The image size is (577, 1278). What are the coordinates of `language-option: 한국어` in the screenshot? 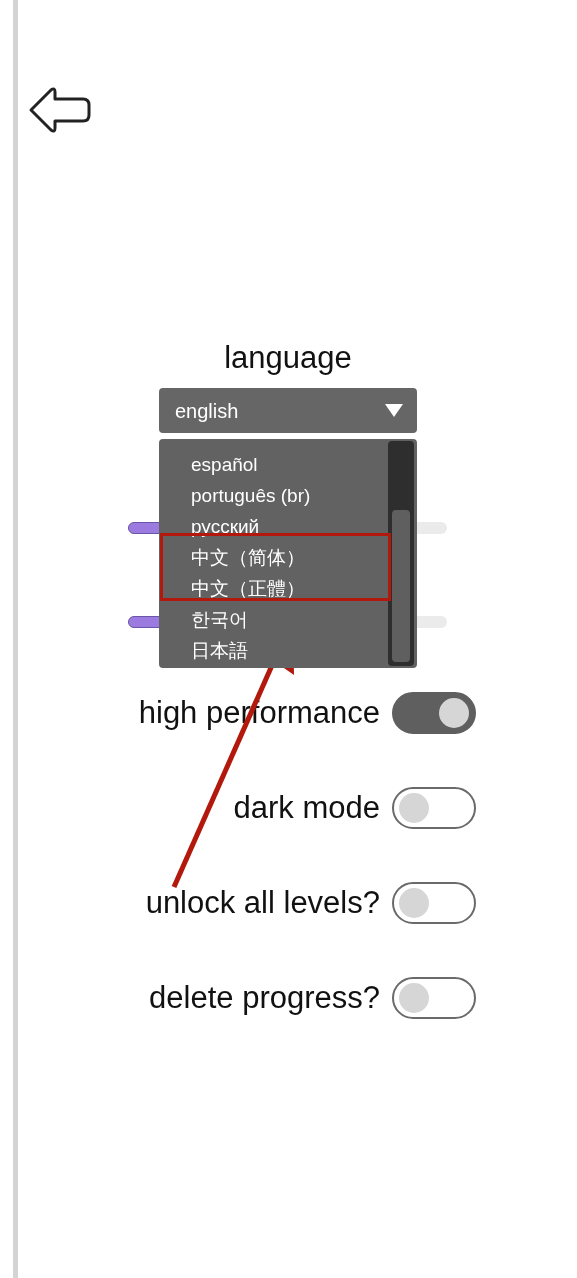 It's located at (289, 619).